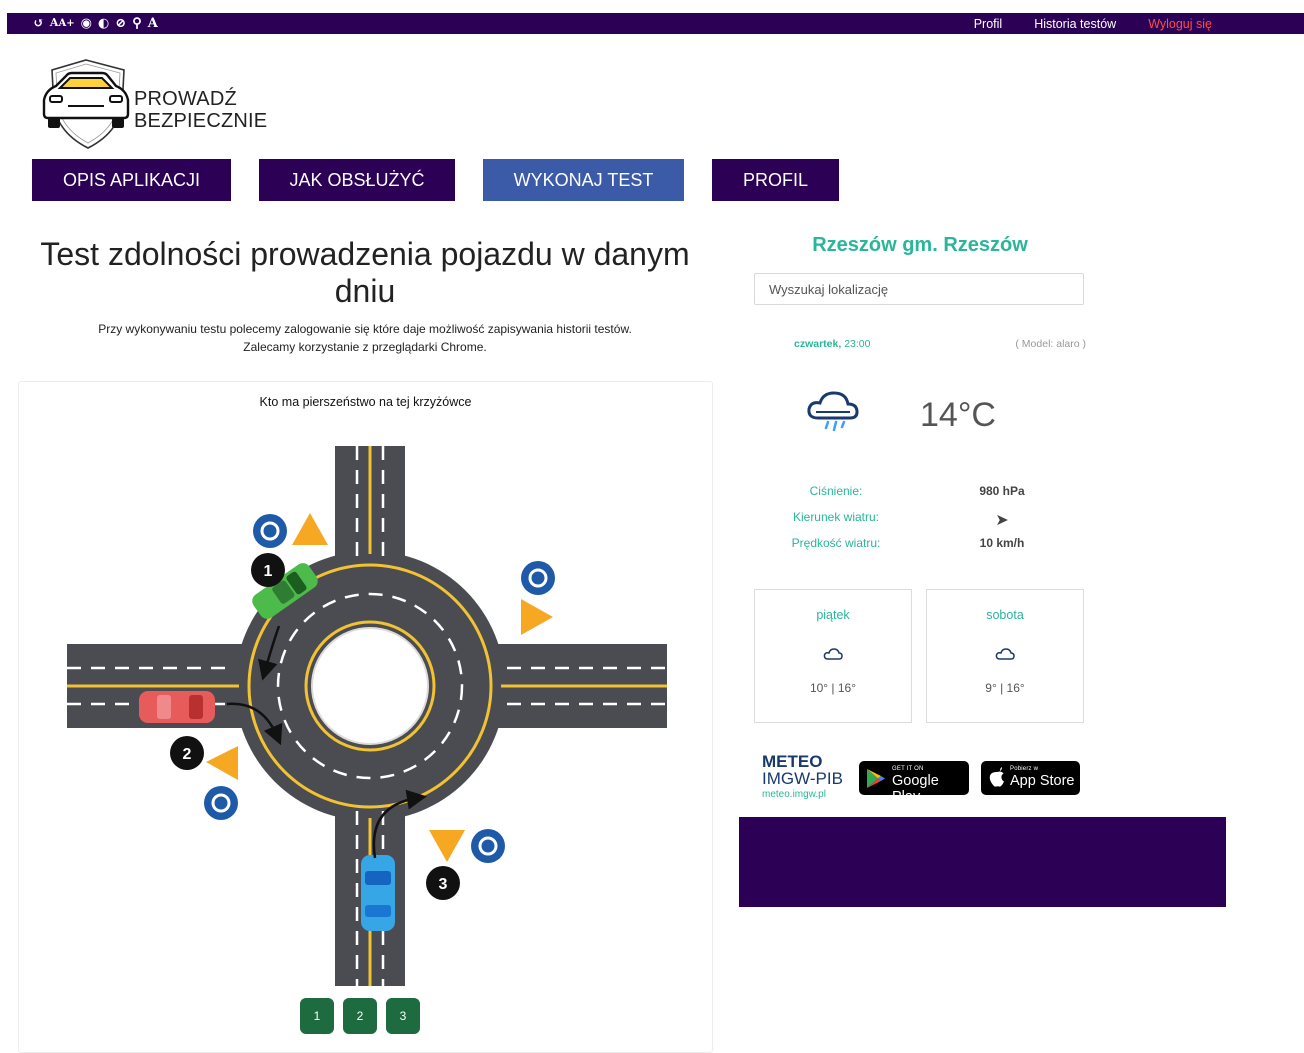 The width and height of the screenshot is (1304, 1053). What do you see at coordinates (1002, 491) in the screenshot?
I see `pressure-value: 980 hPa` at bounding box center [1002, 491].